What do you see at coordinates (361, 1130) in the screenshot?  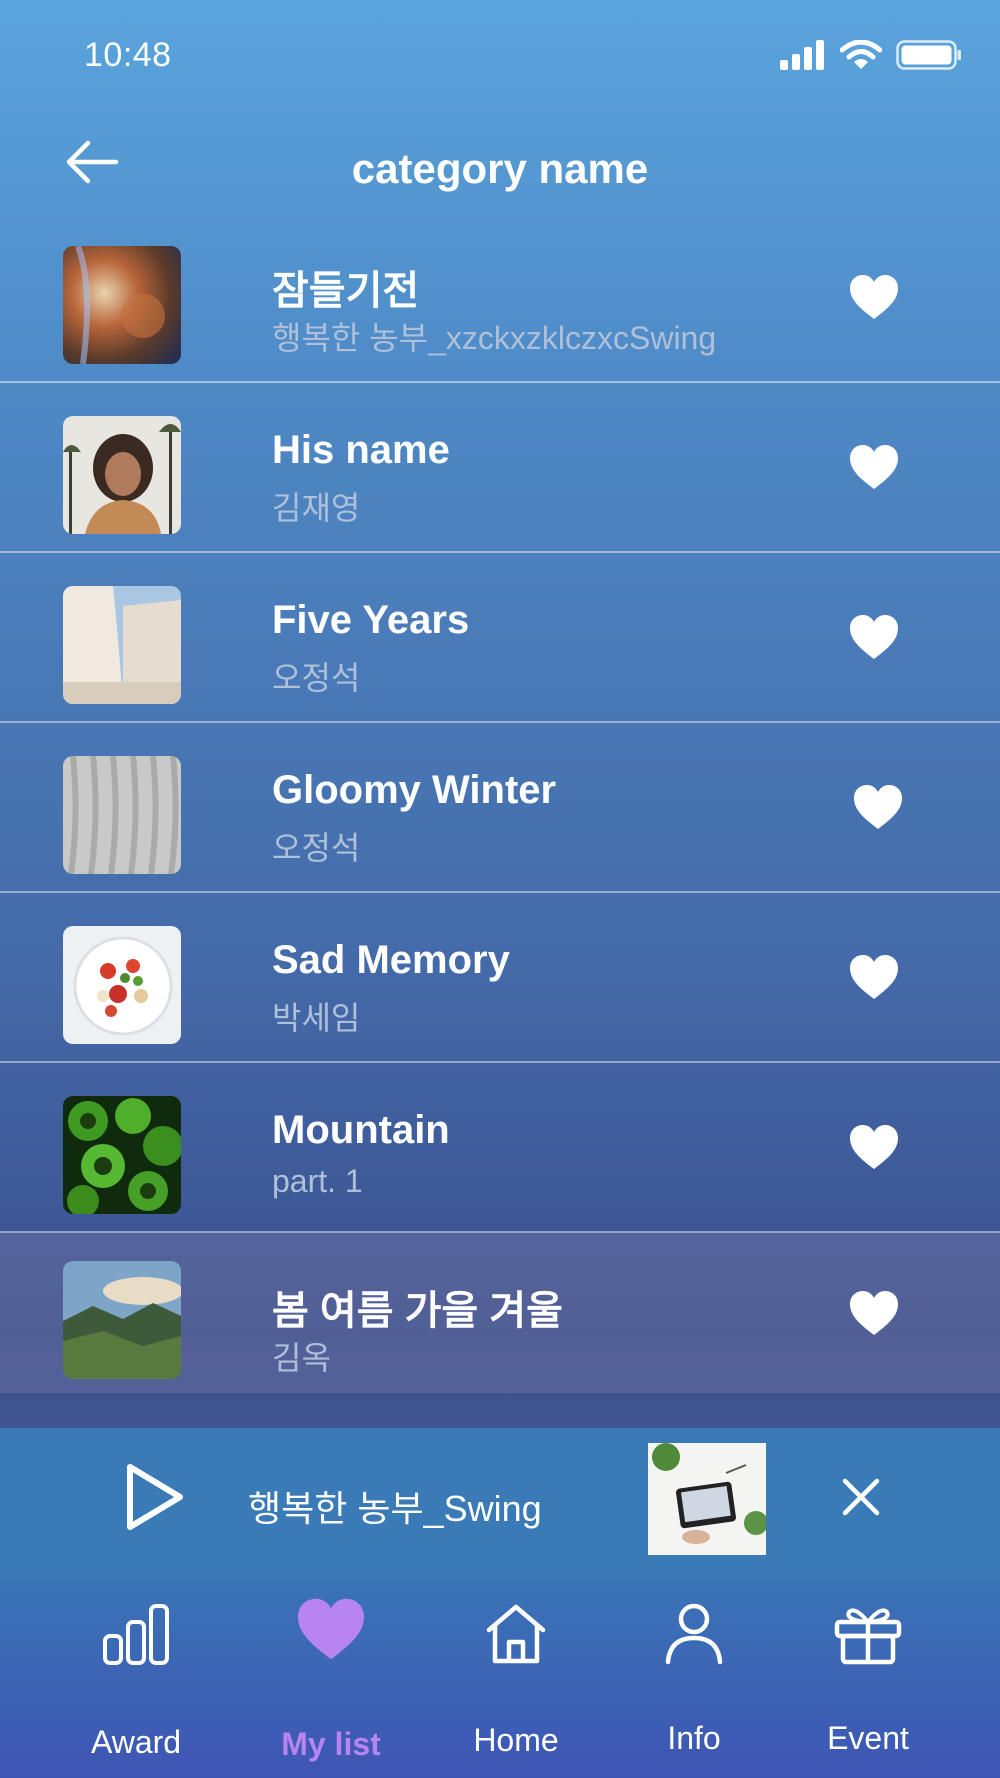 I see `song-title: Mountain` at bounding box center [361, 1130].